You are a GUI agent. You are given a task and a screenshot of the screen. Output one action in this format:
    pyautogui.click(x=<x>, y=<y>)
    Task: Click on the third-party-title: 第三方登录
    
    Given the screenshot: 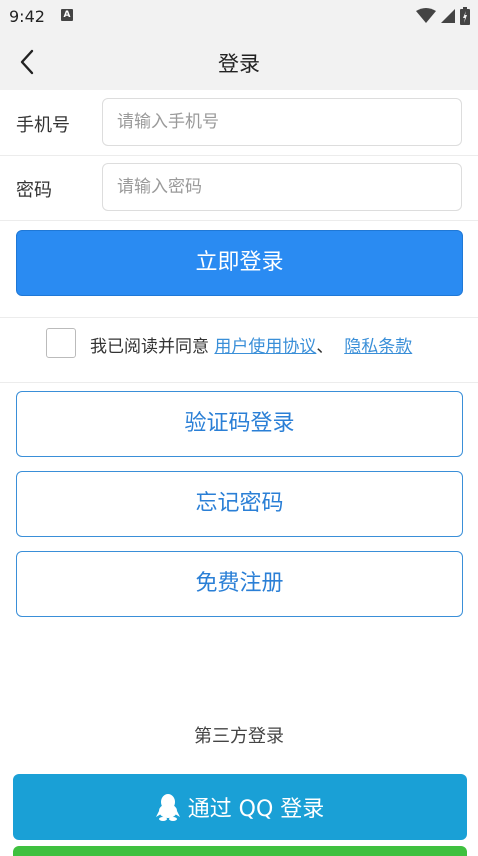 What is the action you would take?
    pyautogui.click(x=239, y=736)
    